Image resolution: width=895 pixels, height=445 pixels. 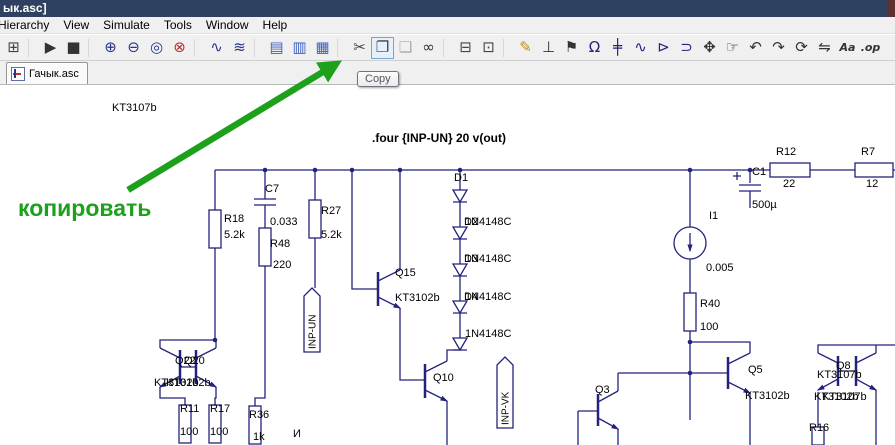 I want to click on copy-tooltip: Copy, so click(x=378, y=79).